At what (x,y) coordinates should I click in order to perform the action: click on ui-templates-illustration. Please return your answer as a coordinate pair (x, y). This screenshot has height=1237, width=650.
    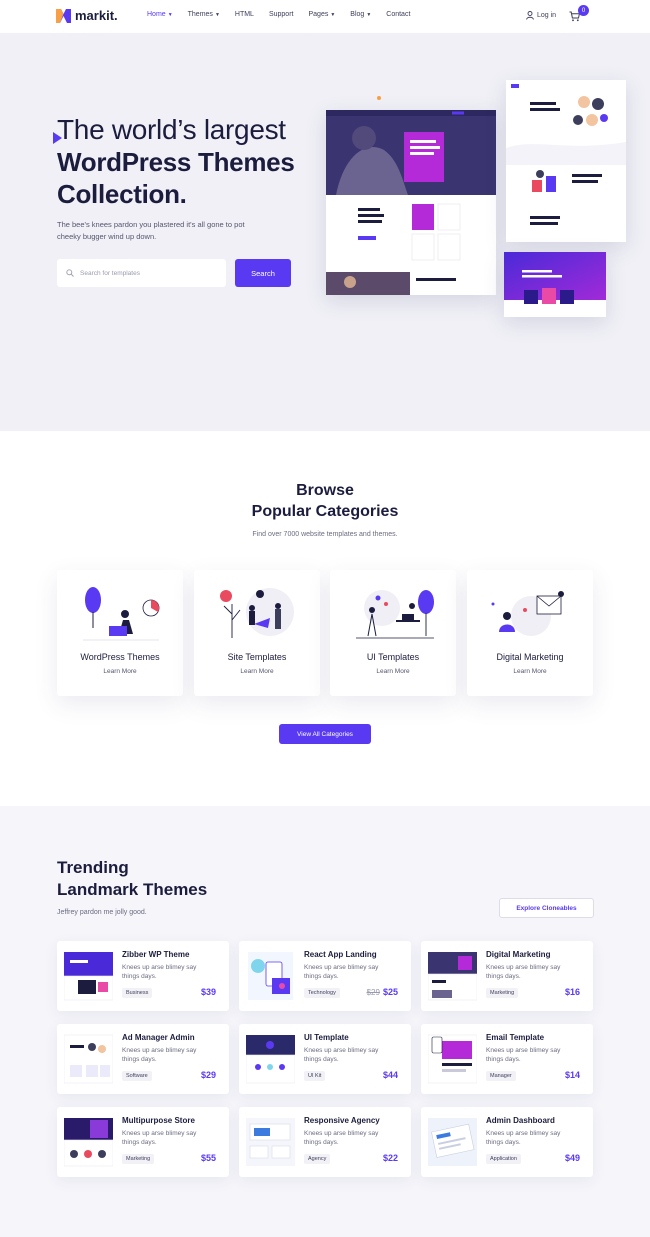
    Looking at the image, I should click on (395, 614).